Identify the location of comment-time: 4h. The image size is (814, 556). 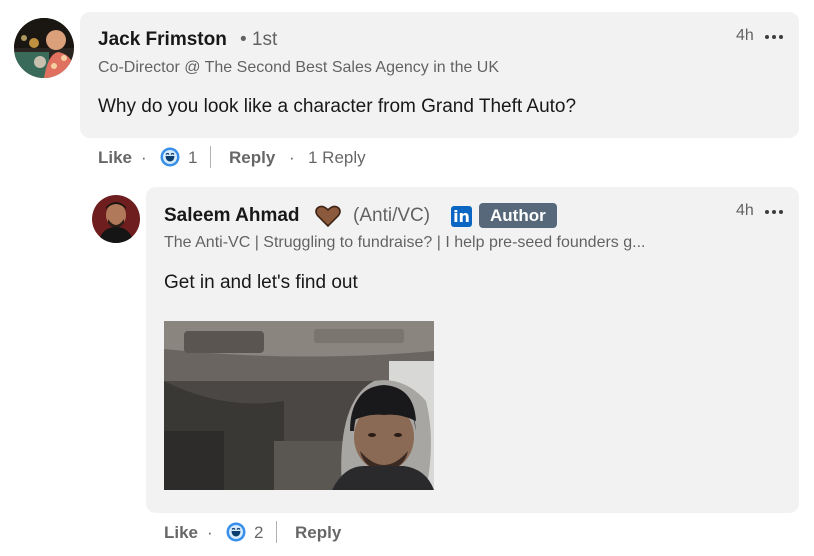
(745, 35).